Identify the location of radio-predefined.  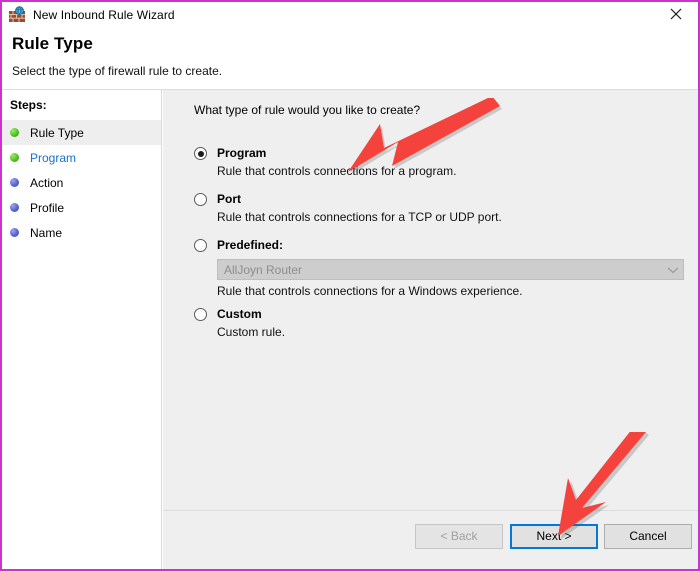
(200, 245).